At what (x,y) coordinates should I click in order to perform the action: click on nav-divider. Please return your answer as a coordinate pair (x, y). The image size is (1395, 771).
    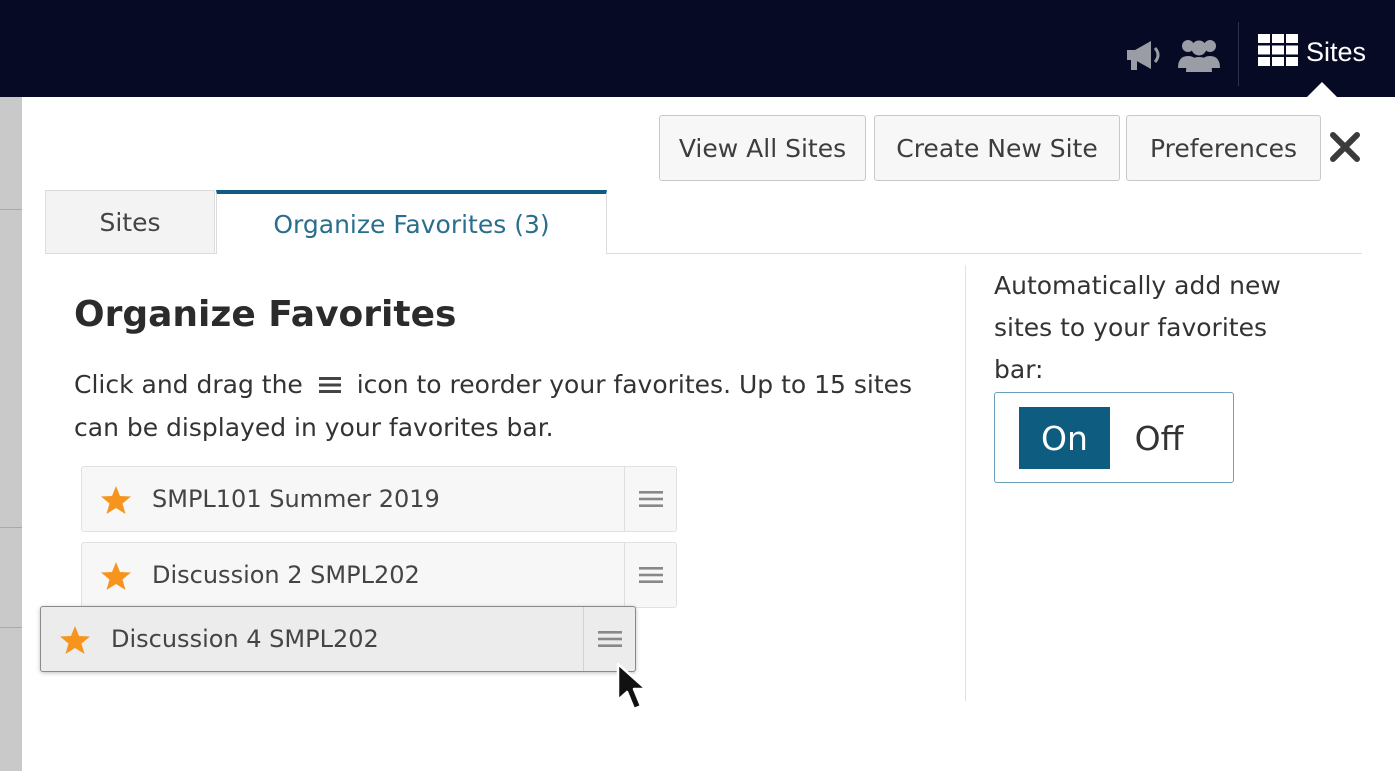
    Looking at the image, I should click on (1238, 54).